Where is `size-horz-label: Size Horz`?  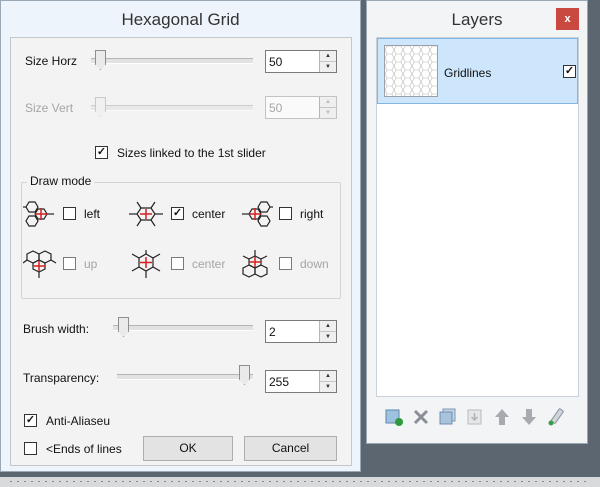
size-horz-label: Size Horz is located at coordinates (51, 61).